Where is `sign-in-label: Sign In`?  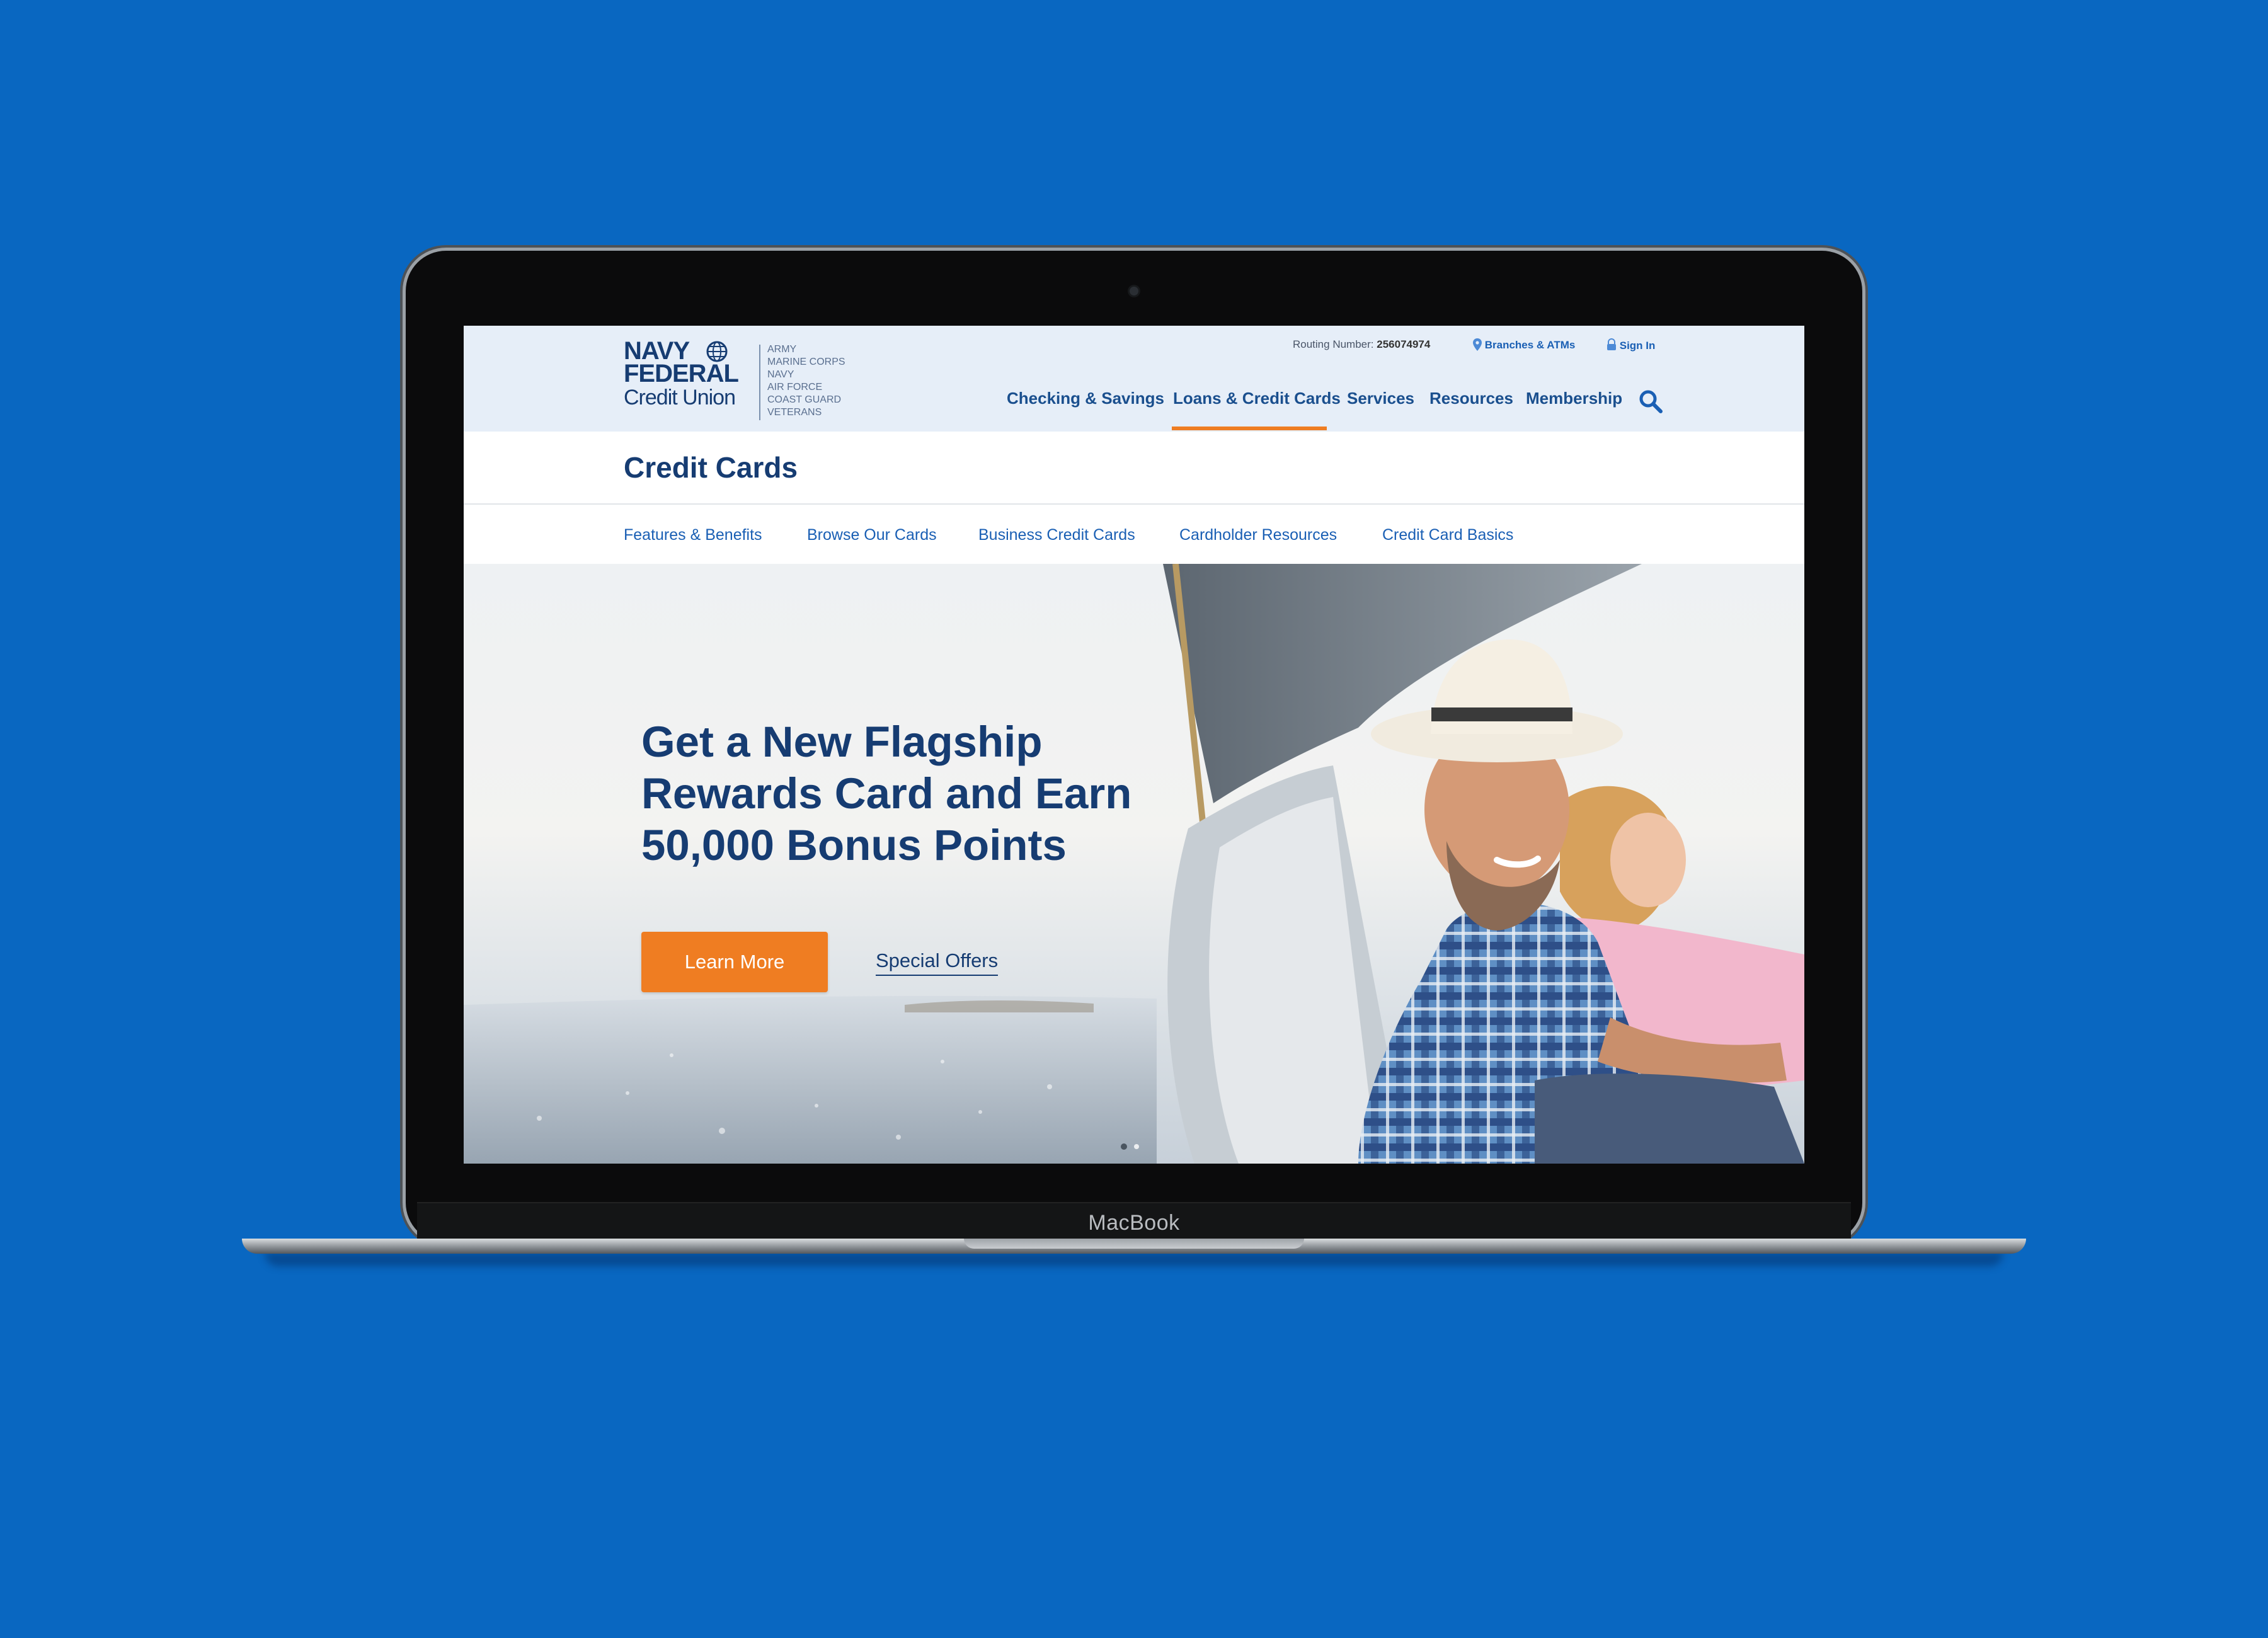
sign-in-label: Sign In is located at coordinates (1637, 346).